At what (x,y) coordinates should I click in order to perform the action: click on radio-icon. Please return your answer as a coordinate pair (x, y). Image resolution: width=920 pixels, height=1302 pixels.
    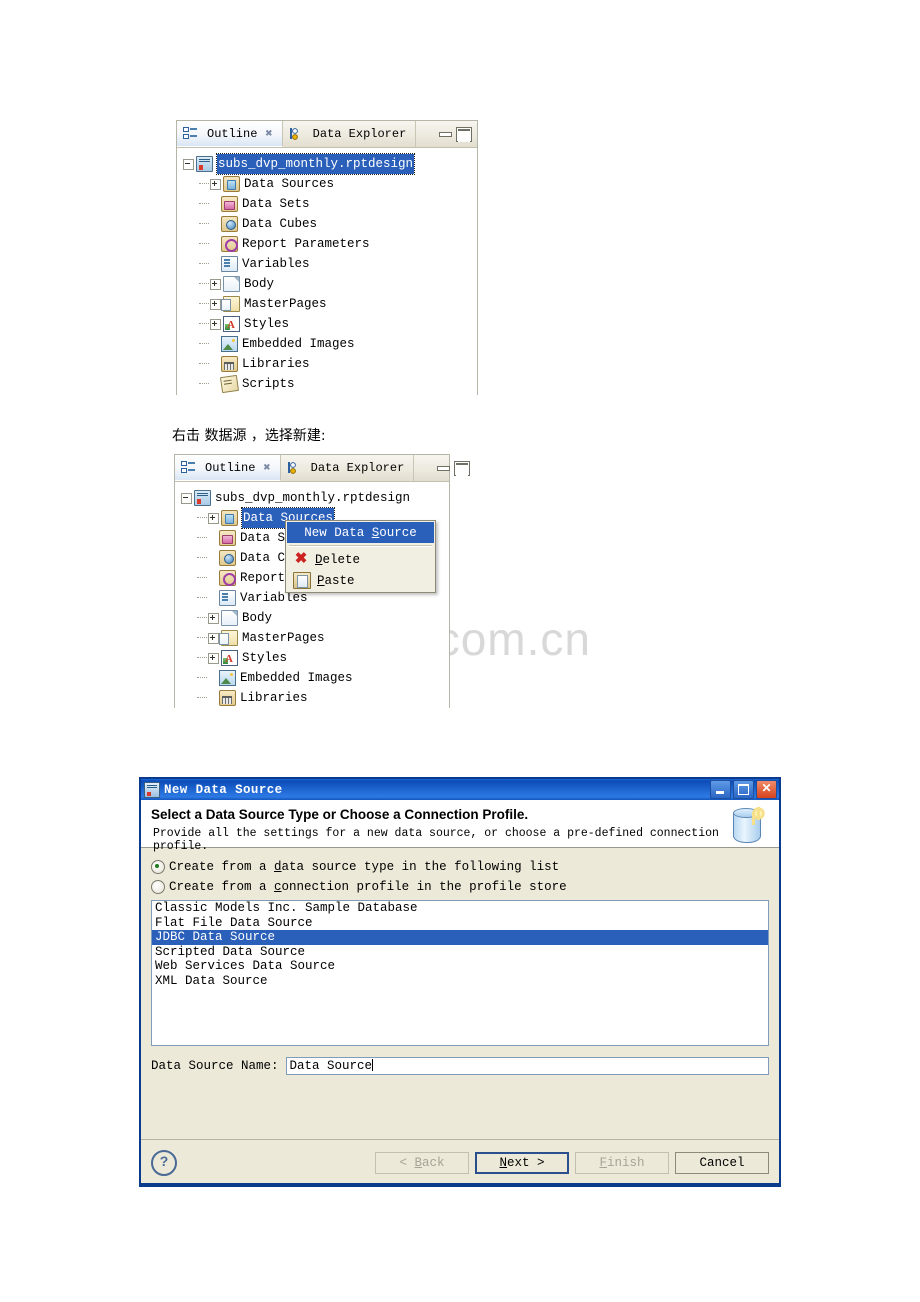
    Looking at the image, I should click on (158, 887).